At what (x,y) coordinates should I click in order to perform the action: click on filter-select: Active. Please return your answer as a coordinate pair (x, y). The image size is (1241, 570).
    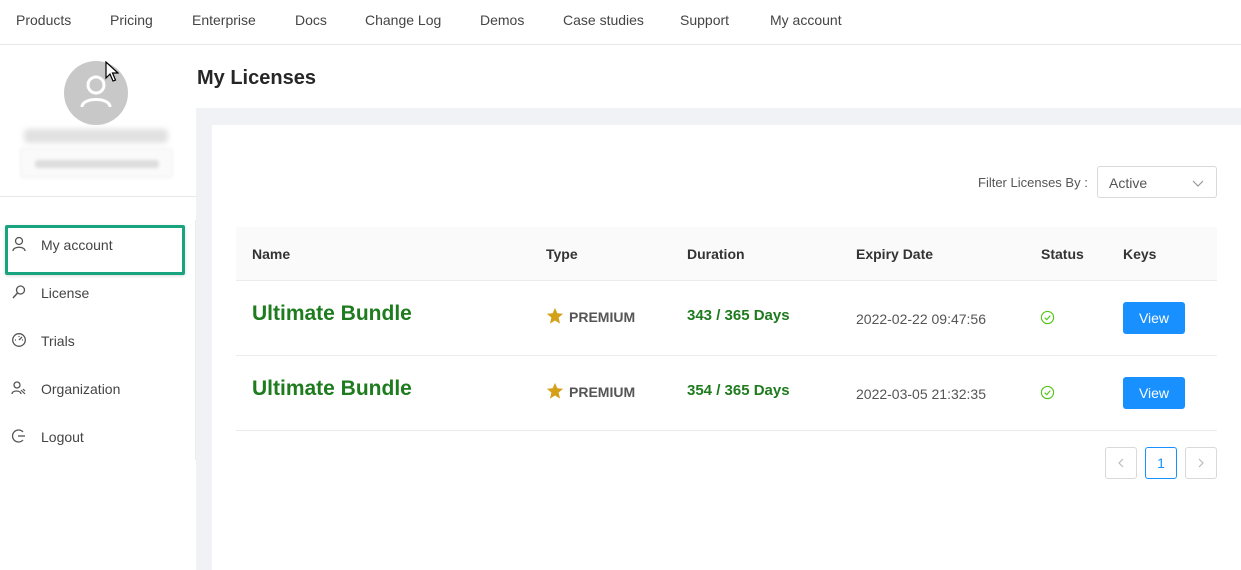
    Looking at the image, I should click on (1157, 182).